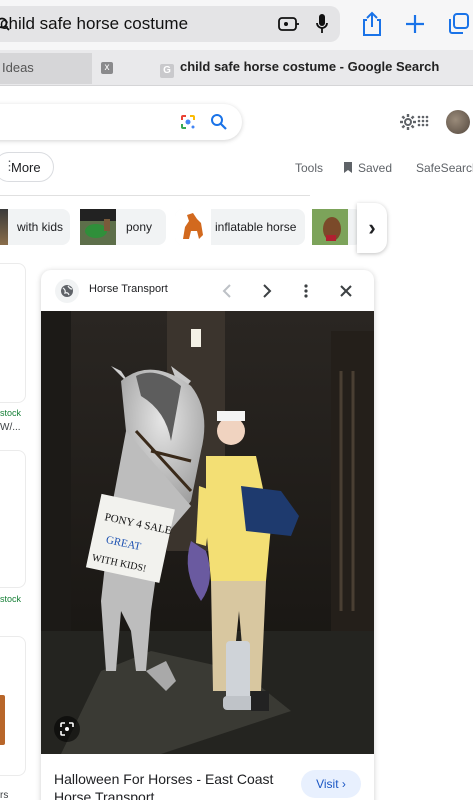 This screenshot has width=473, height=800. Describe the element at coordinates (375, 168) in the screenshot. I see `saved-link: Saved` at that location.